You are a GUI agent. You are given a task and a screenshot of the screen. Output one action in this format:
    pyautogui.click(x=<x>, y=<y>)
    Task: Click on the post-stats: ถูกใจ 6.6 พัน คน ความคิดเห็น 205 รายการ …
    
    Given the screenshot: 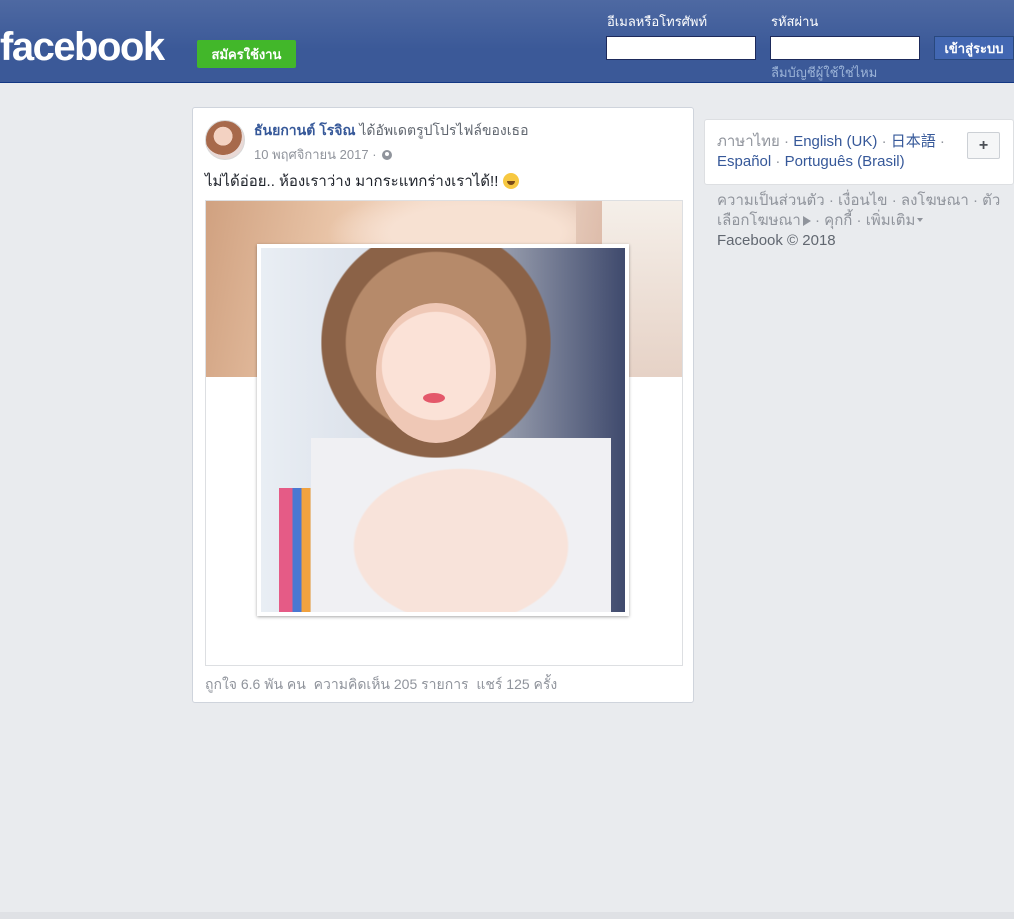 What is the action you would take?
    pyautogui.click(x=381, y=685)
    